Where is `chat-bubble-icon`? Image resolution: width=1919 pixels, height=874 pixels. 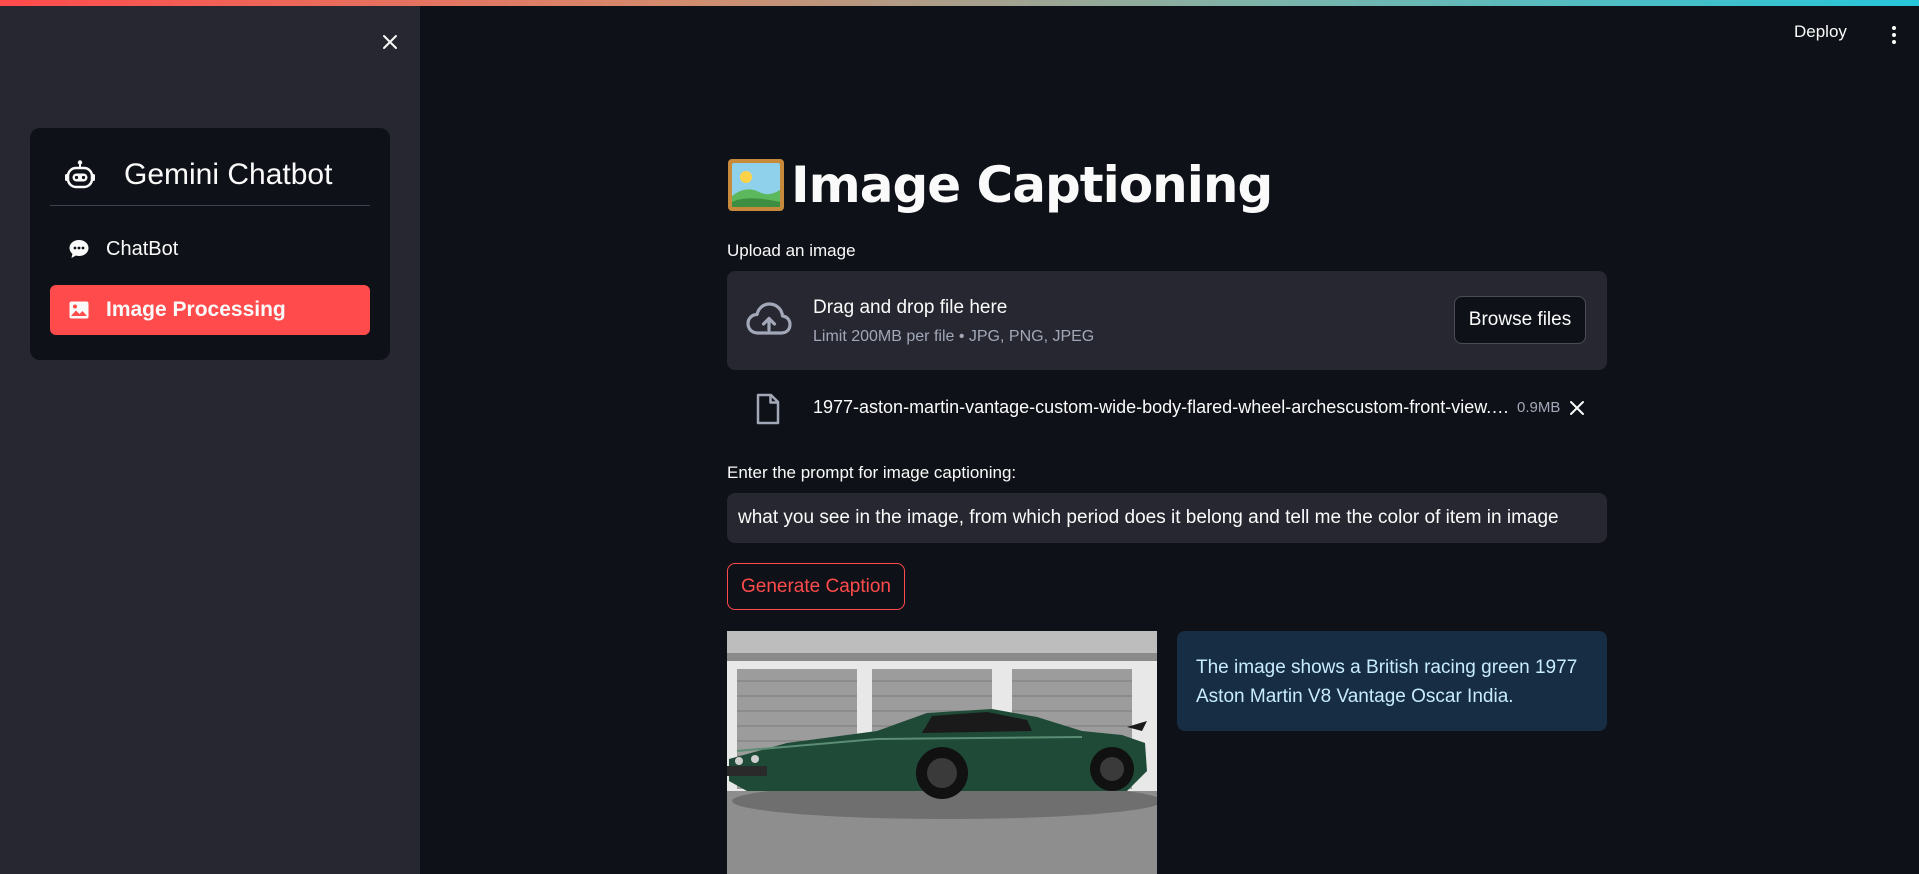
chat-bubble-icon is located at coordinates (79, 249).